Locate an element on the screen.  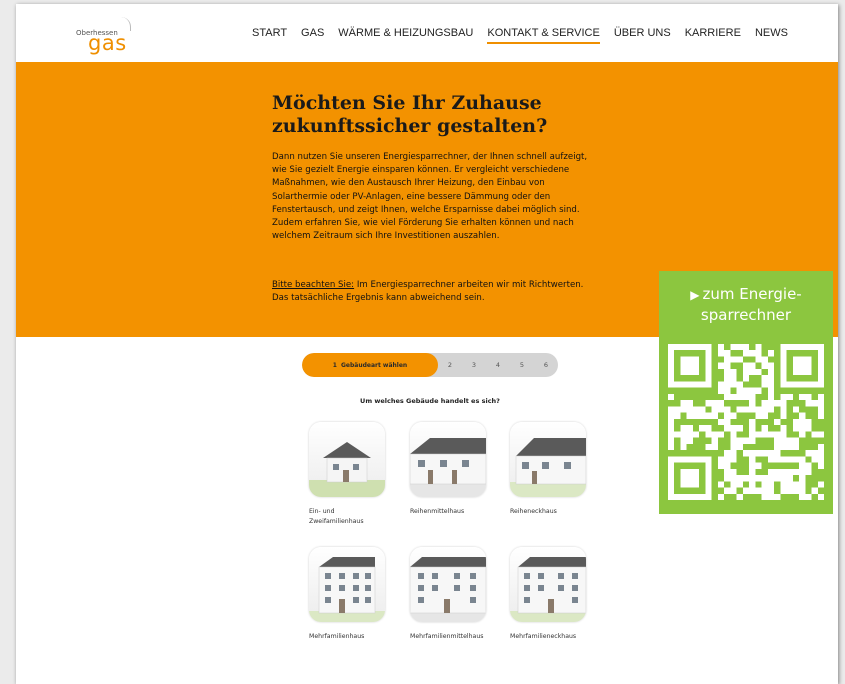
building-card: Reiheneckhaus is located at coordinates (550, 469).